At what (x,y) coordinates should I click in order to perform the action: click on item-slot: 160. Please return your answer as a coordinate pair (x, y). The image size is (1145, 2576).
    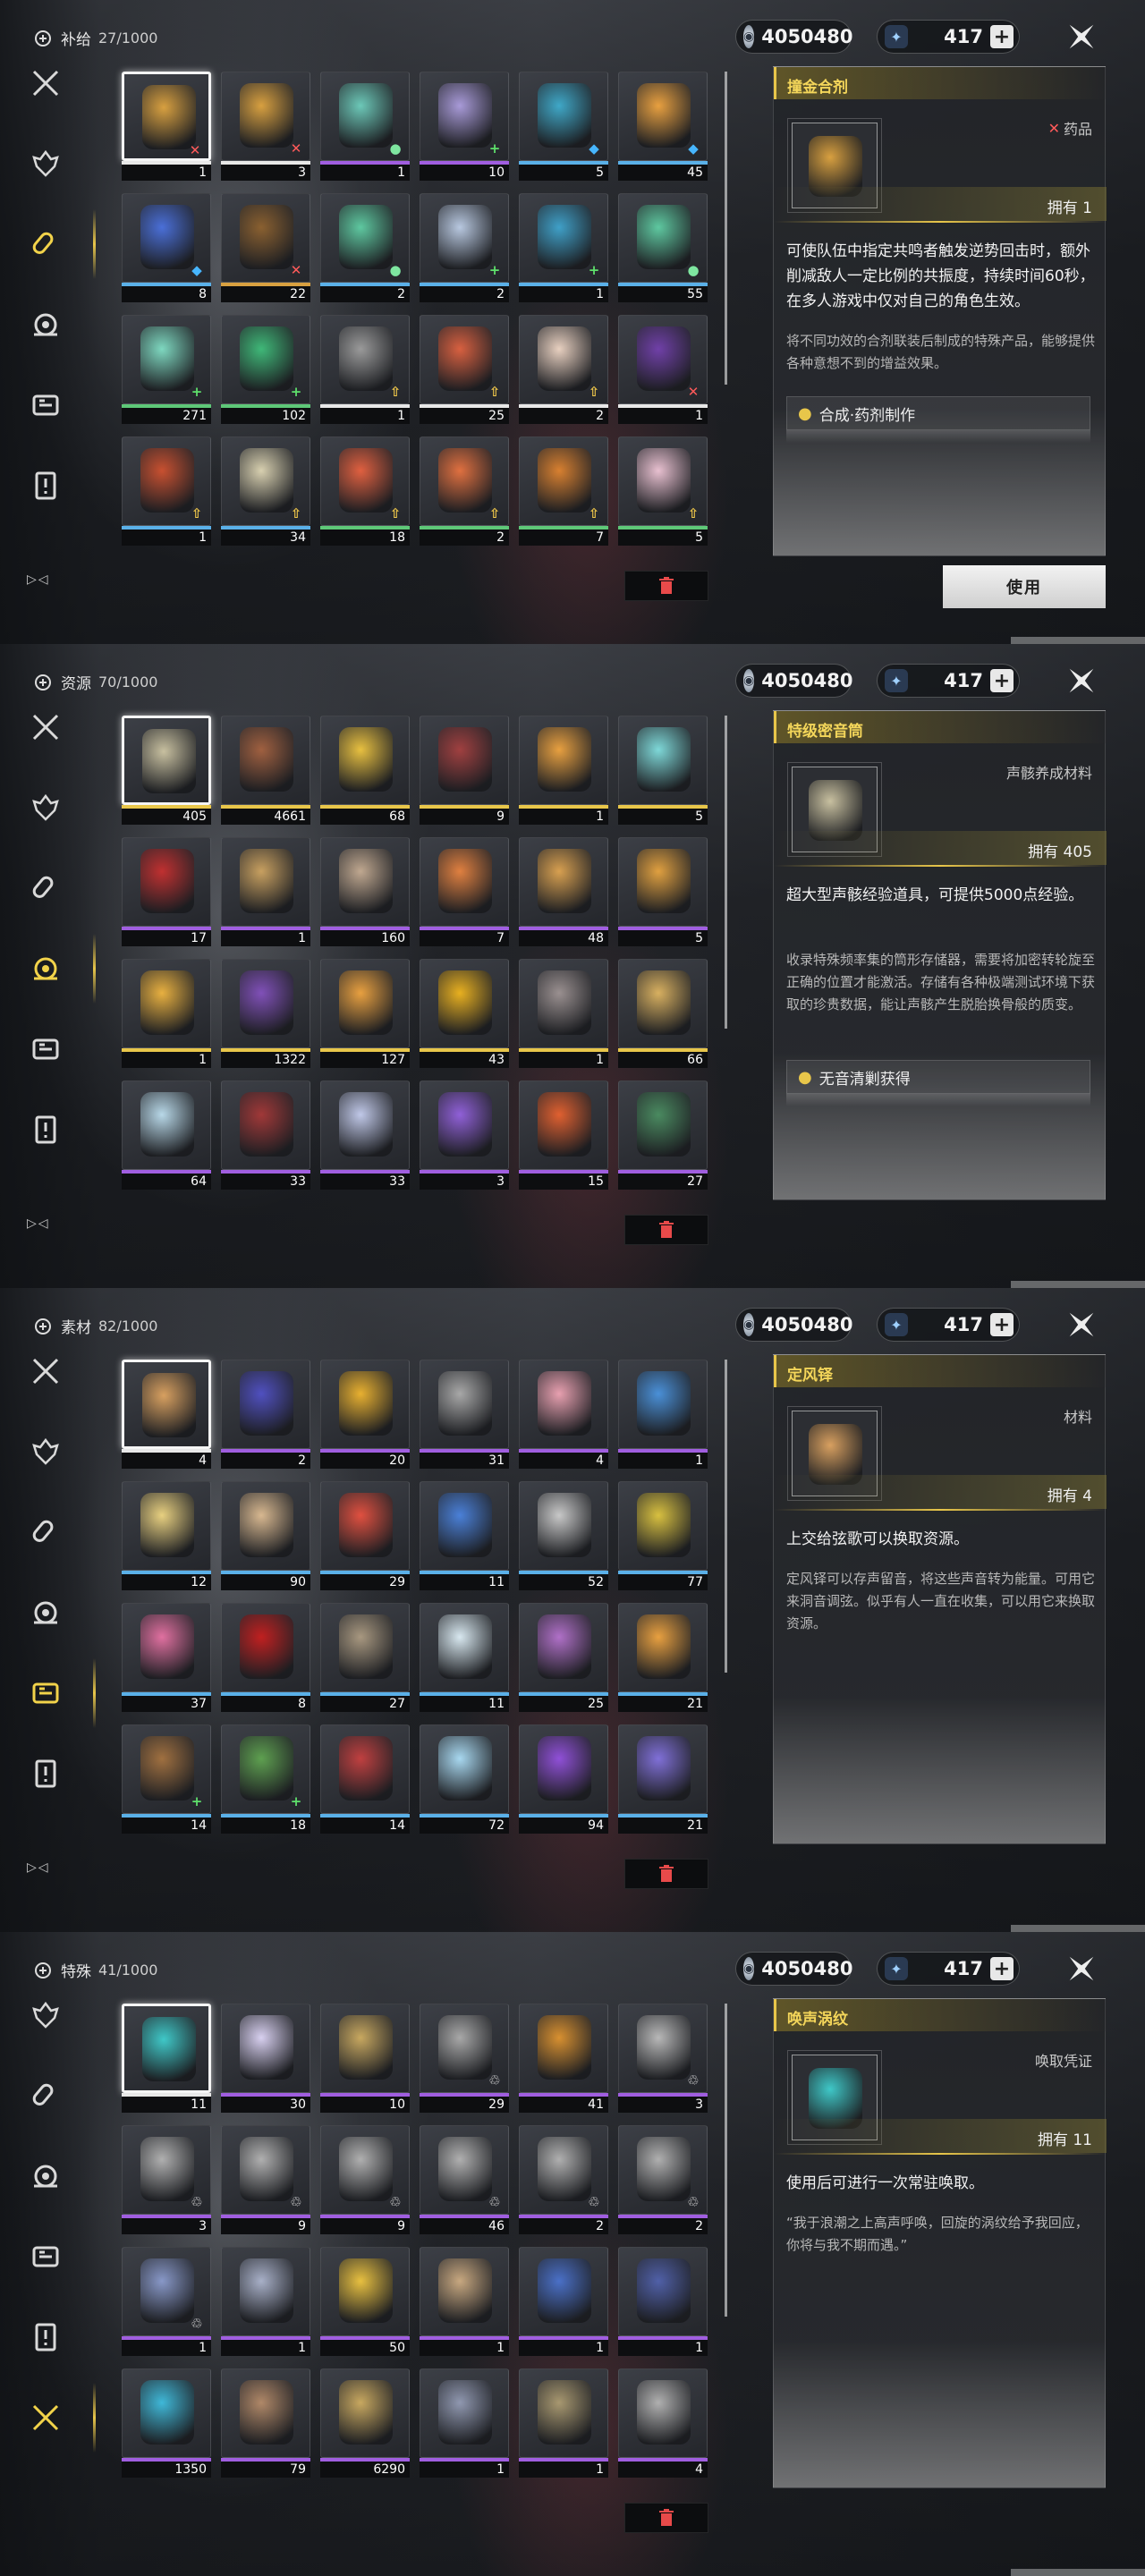
    Looking at the image, I should click on (365, 891).